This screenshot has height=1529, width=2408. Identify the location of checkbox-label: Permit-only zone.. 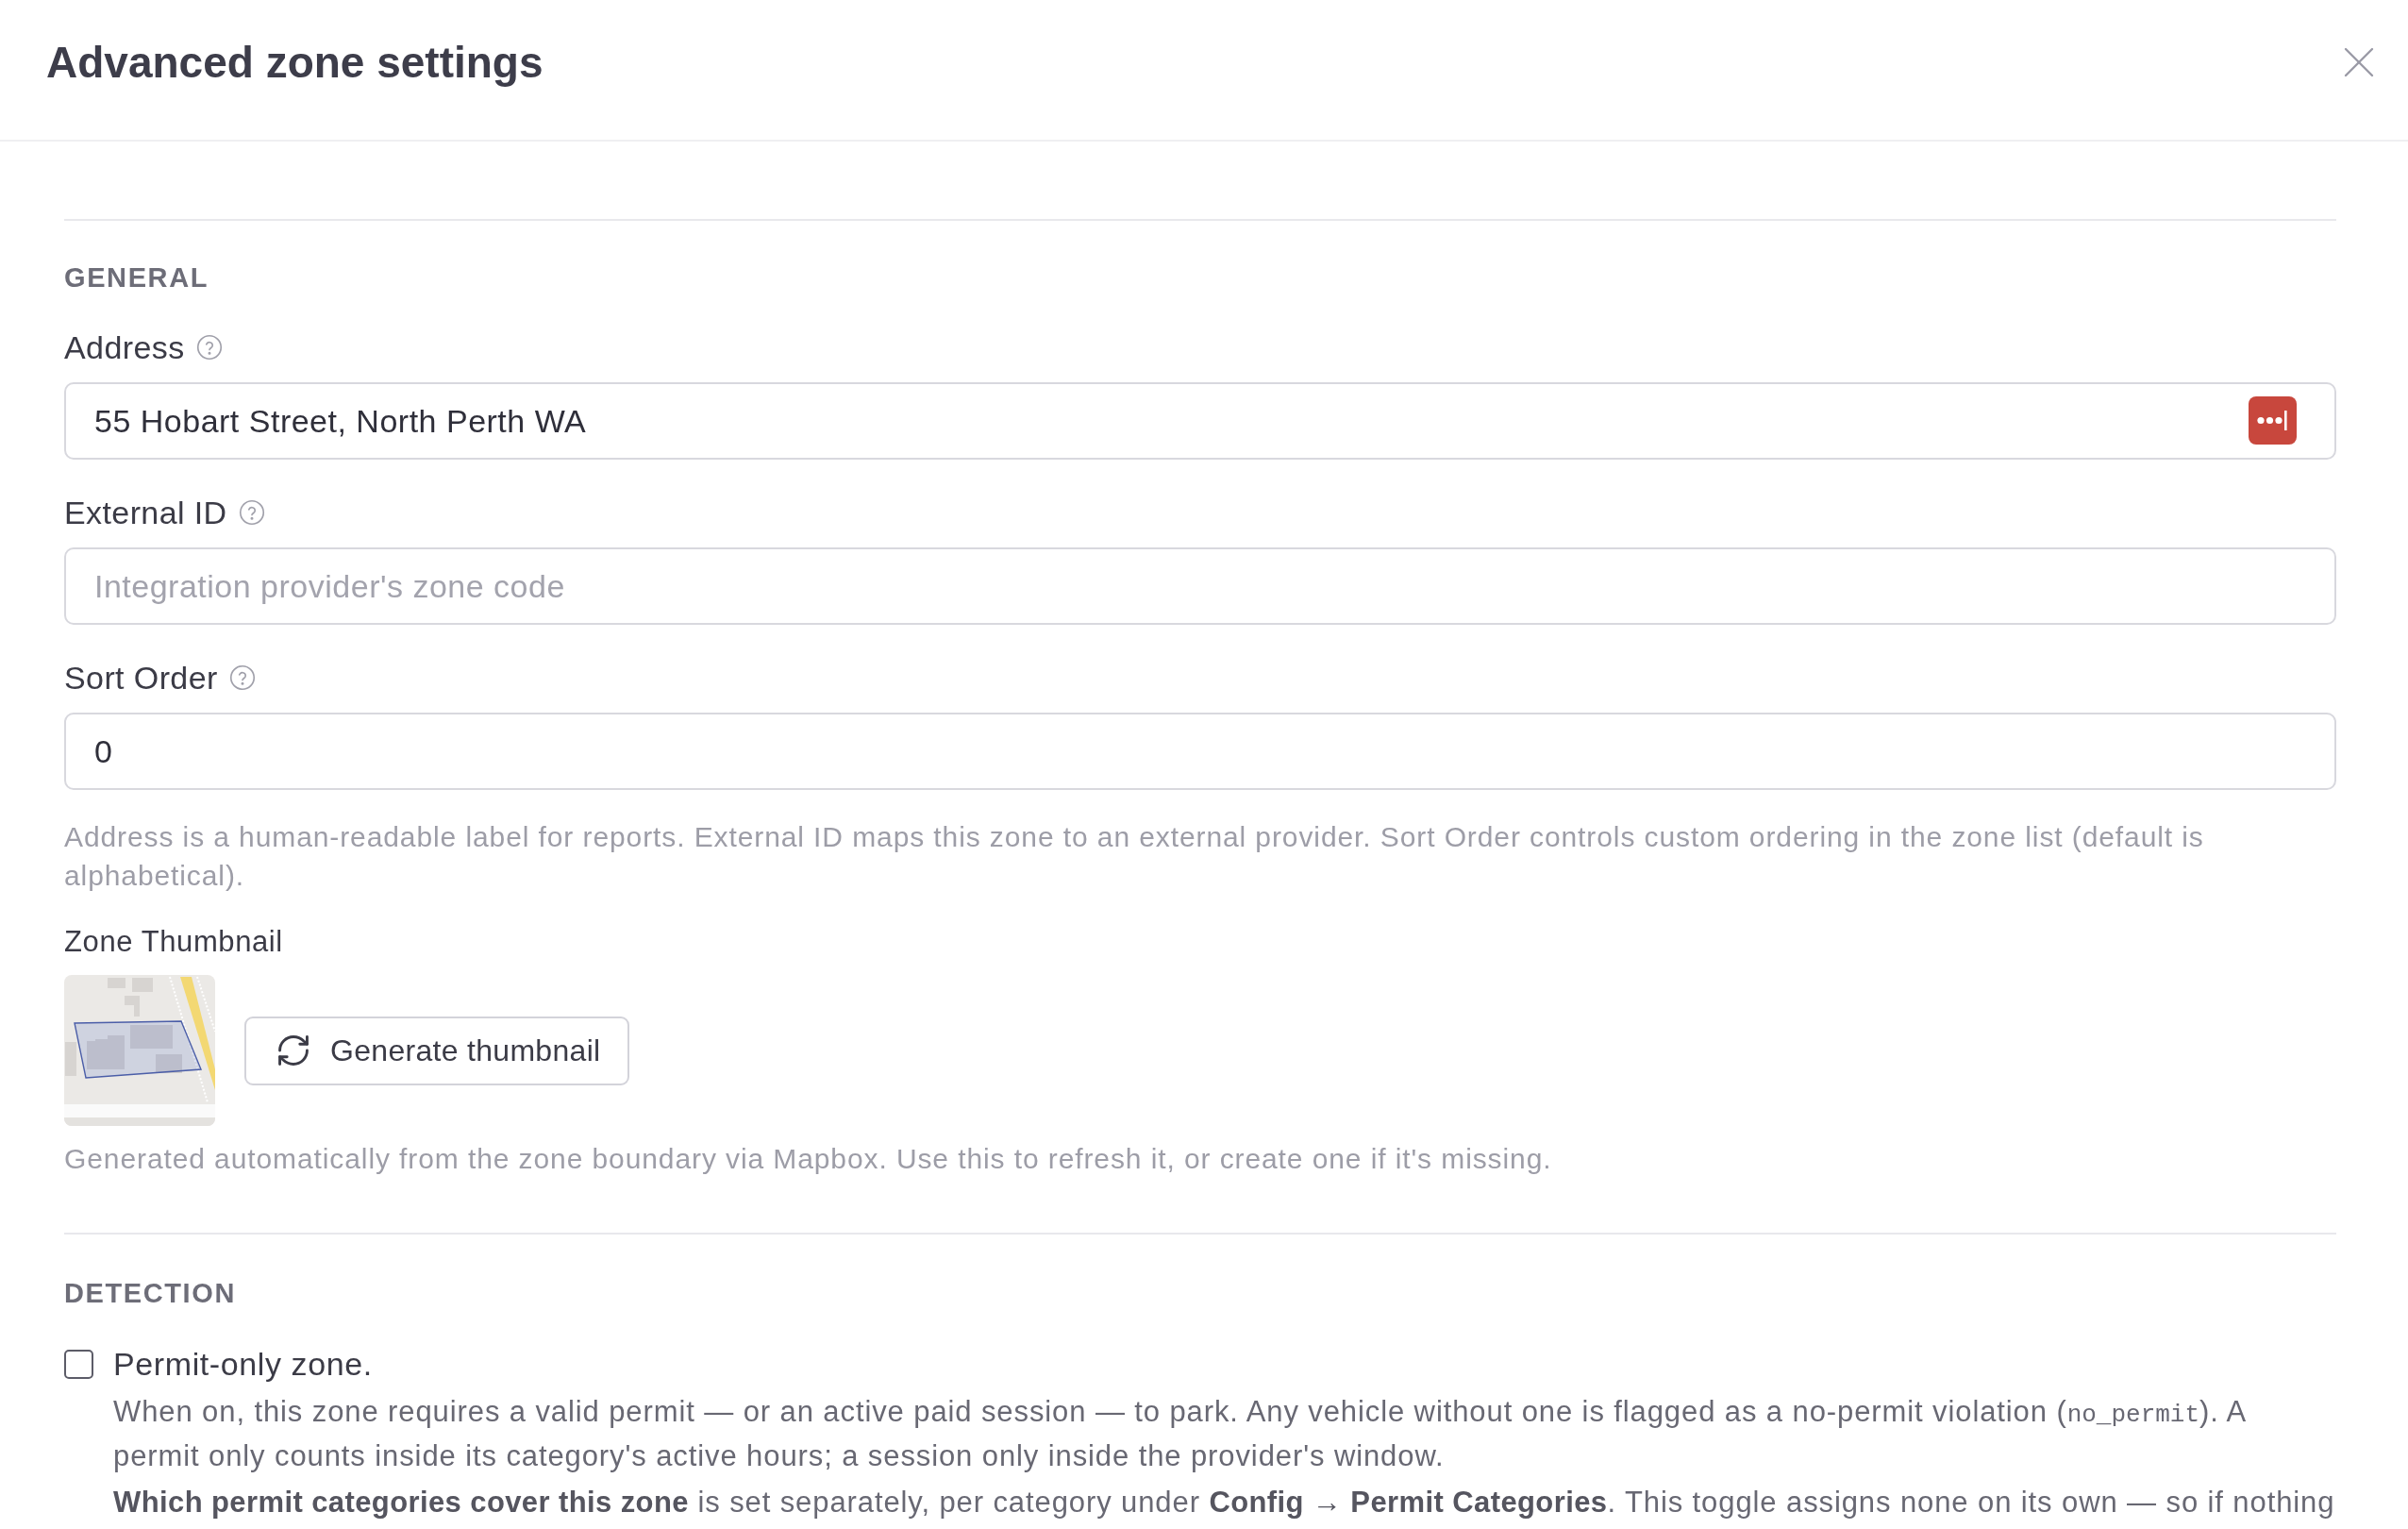
(243, 1364).